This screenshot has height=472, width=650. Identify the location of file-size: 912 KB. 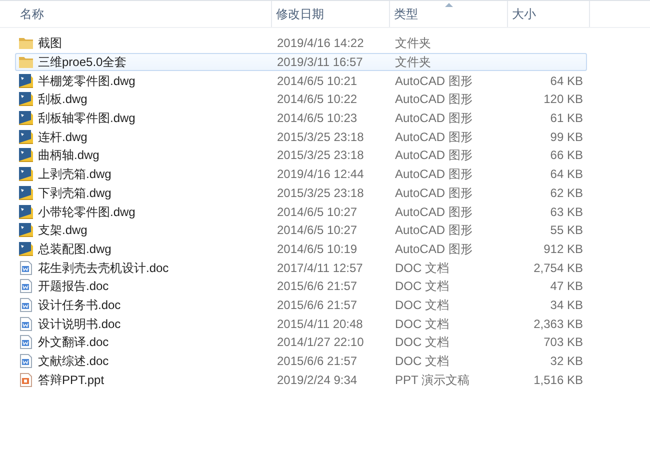
(563, 249).